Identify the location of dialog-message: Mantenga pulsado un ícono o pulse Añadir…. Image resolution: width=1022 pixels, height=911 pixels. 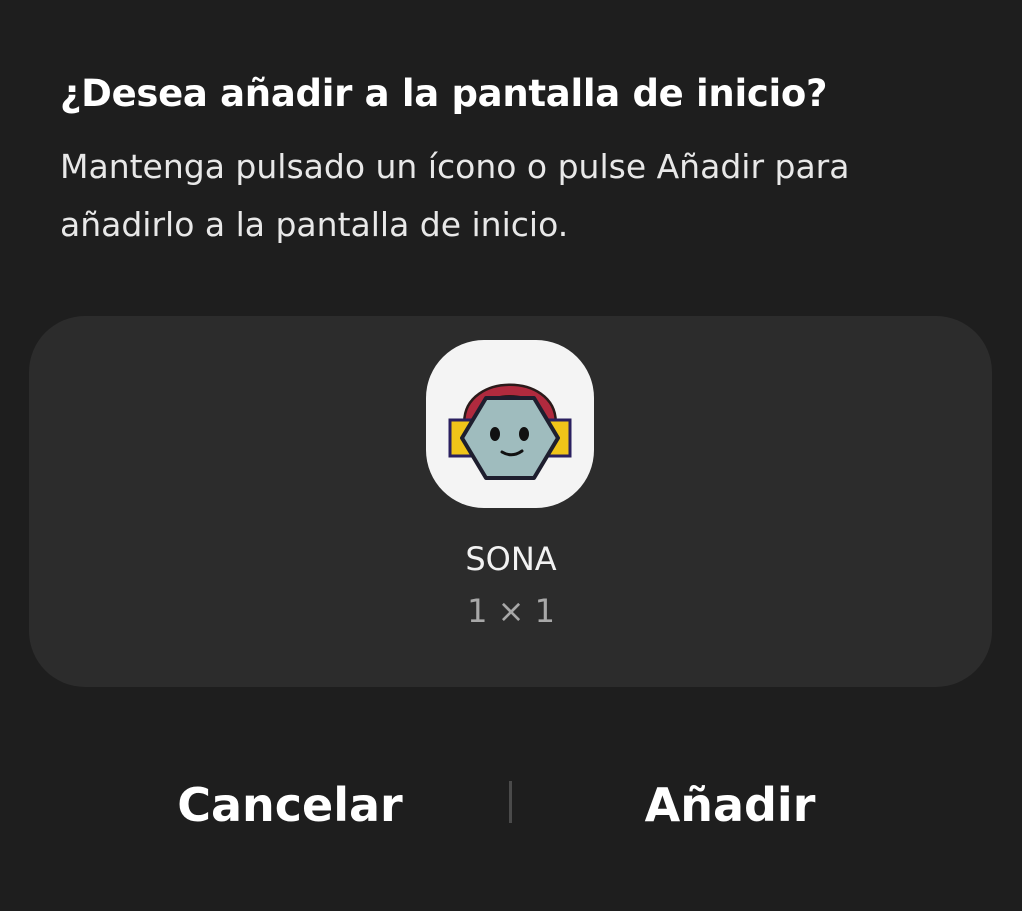
(455, 195).